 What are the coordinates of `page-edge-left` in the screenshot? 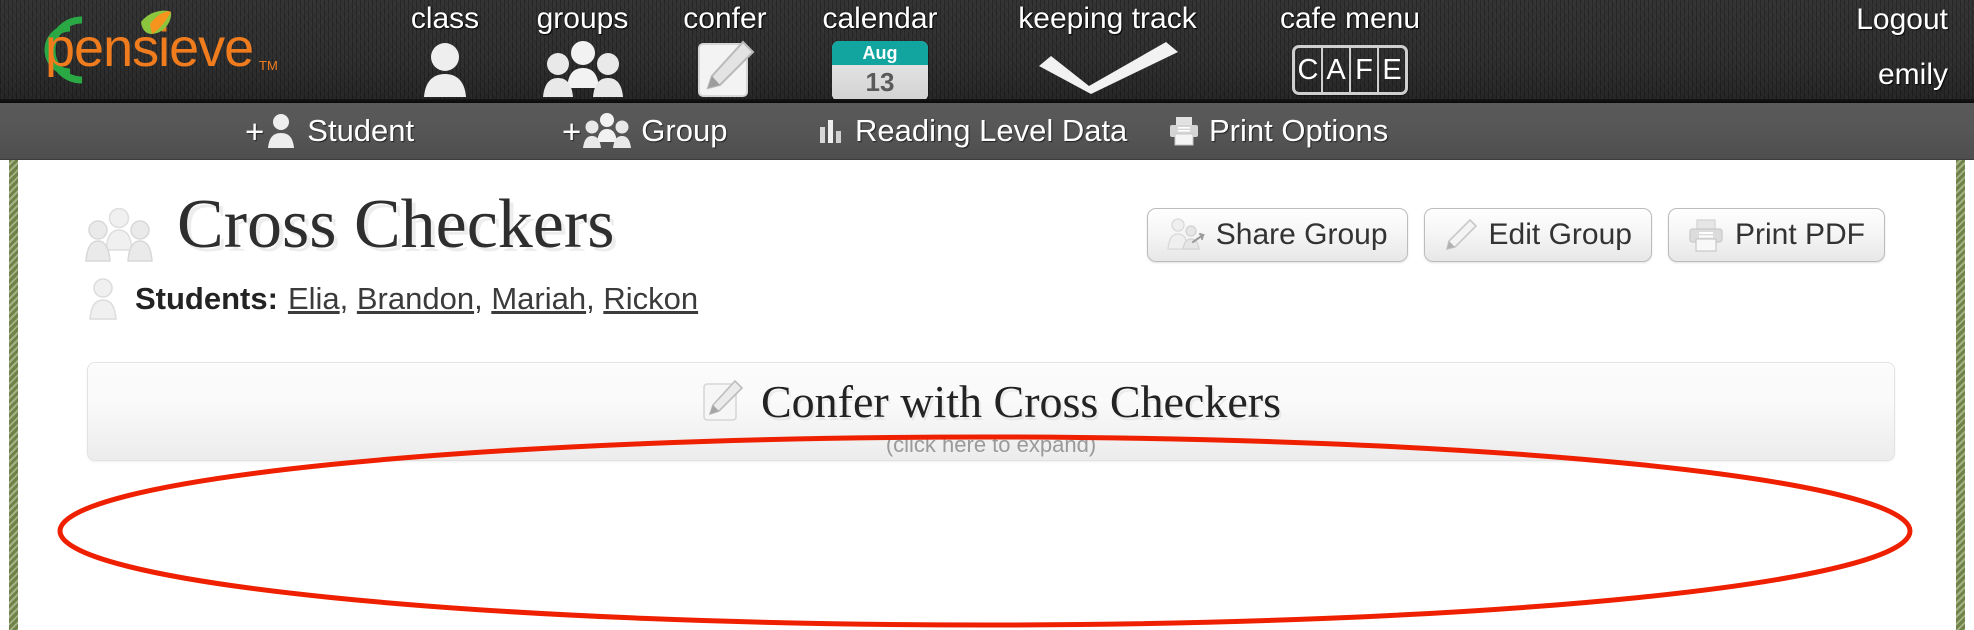 It's located at (13, 395).